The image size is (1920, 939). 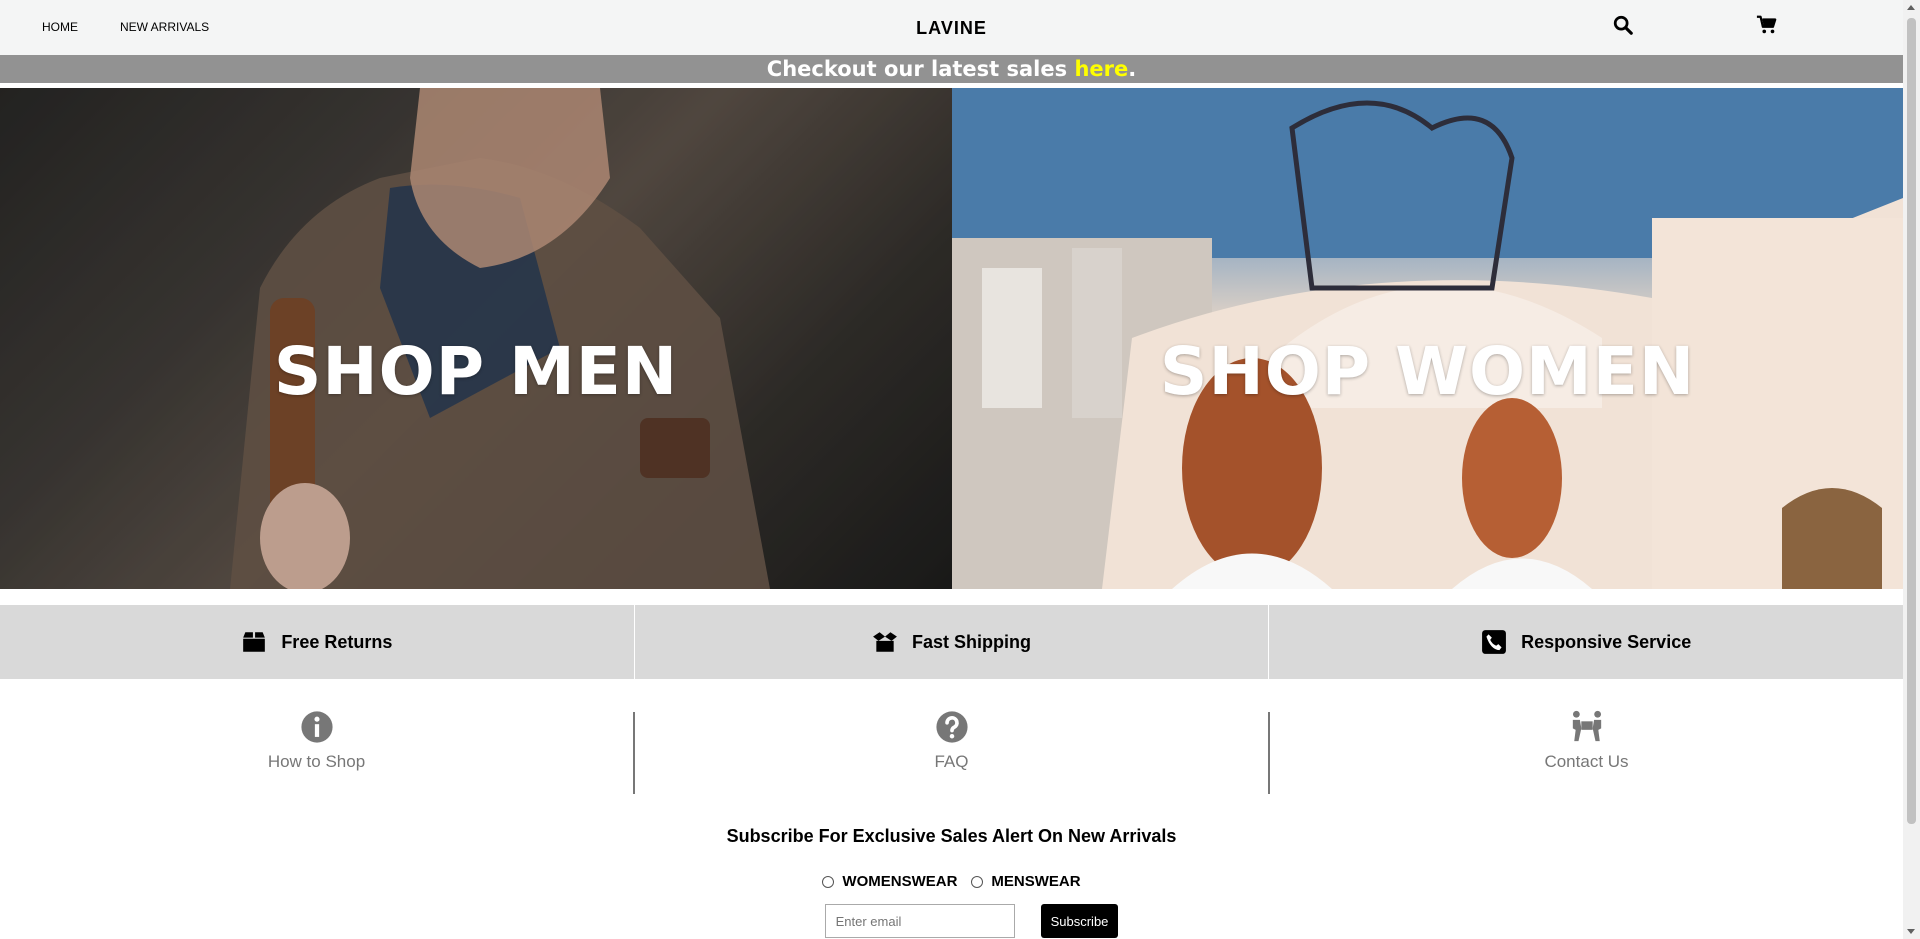 What do you see at coordinates (919, 921) in the screenshot?
I see `email-input` at bounding box center [919, 921].